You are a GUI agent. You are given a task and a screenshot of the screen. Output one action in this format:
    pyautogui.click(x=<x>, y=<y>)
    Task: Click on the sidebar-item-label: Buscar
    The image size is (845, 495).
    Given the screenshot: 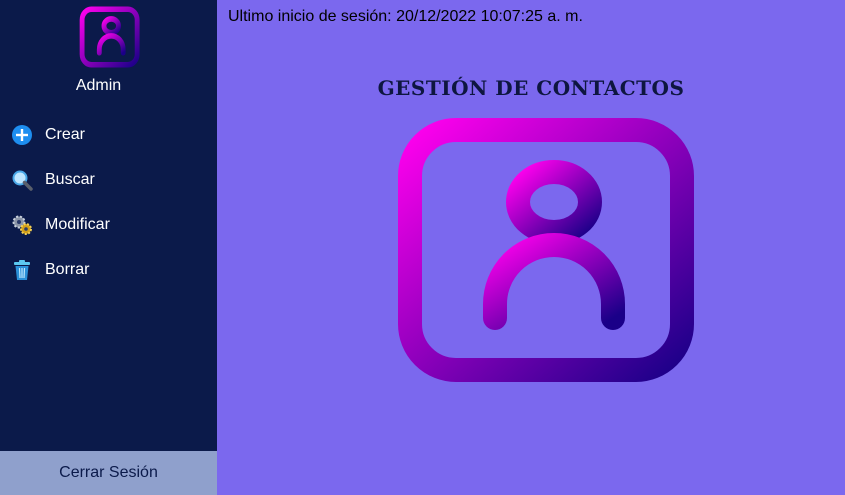 What is the action you would take?
    pyautogui.click(x=70, y=179)
    